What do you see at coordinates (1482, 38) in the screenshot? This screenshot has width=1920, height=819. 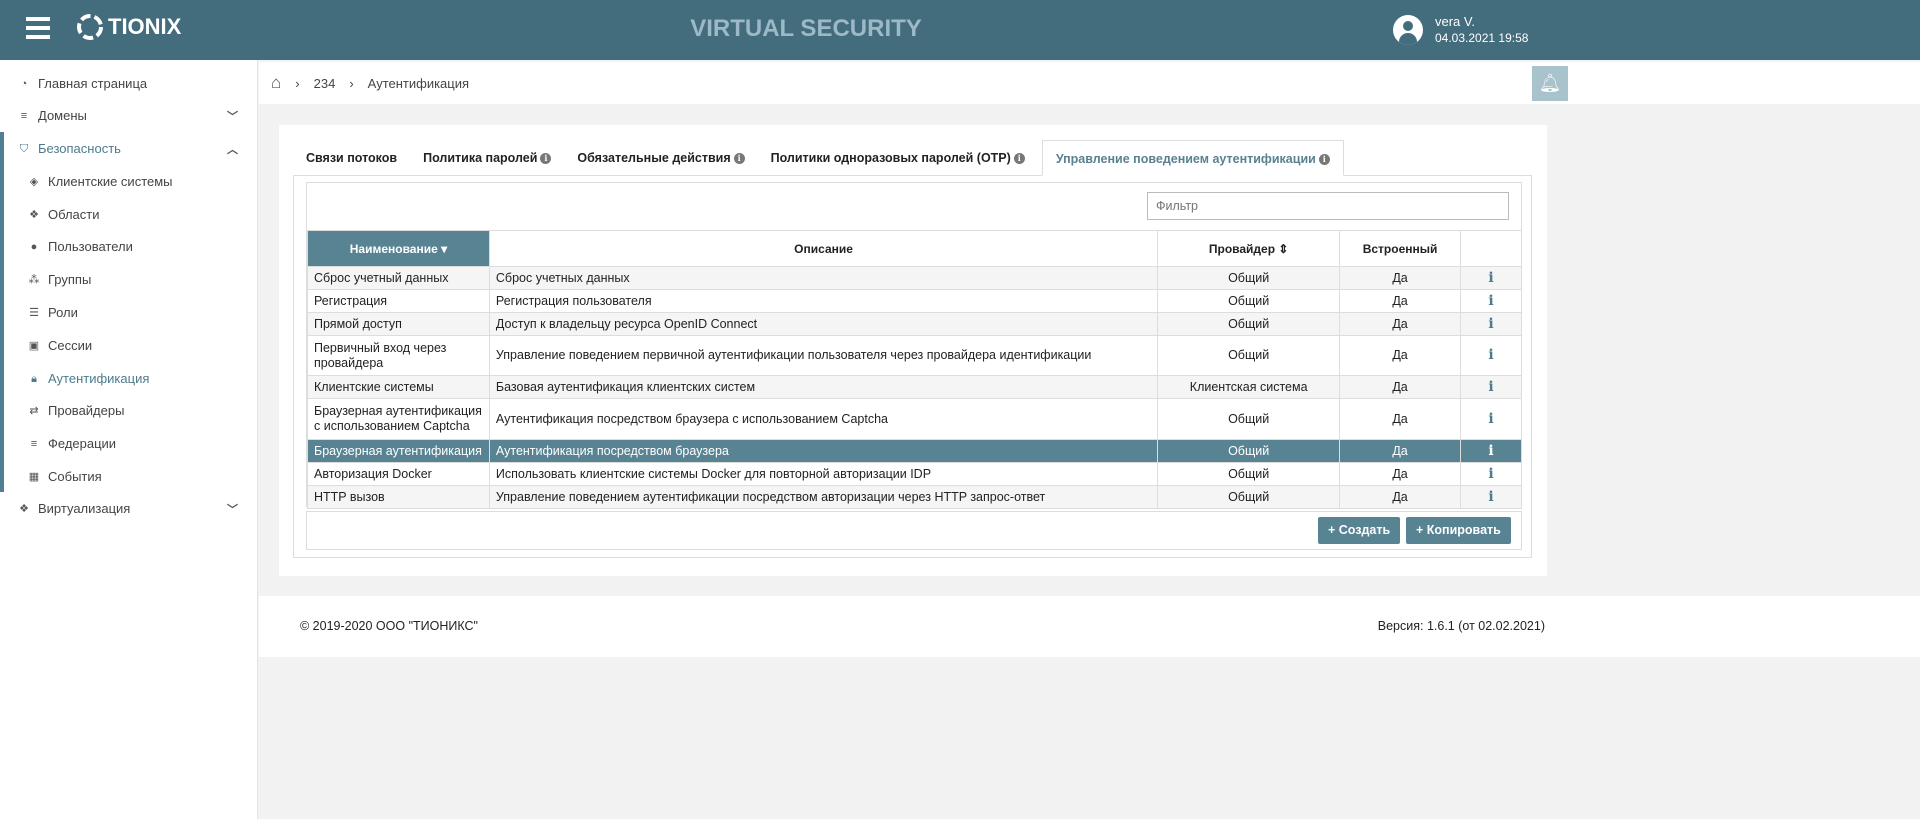 I see `current-datetime: 04.03.2021 19:58` at bounding box center [1482, 38].